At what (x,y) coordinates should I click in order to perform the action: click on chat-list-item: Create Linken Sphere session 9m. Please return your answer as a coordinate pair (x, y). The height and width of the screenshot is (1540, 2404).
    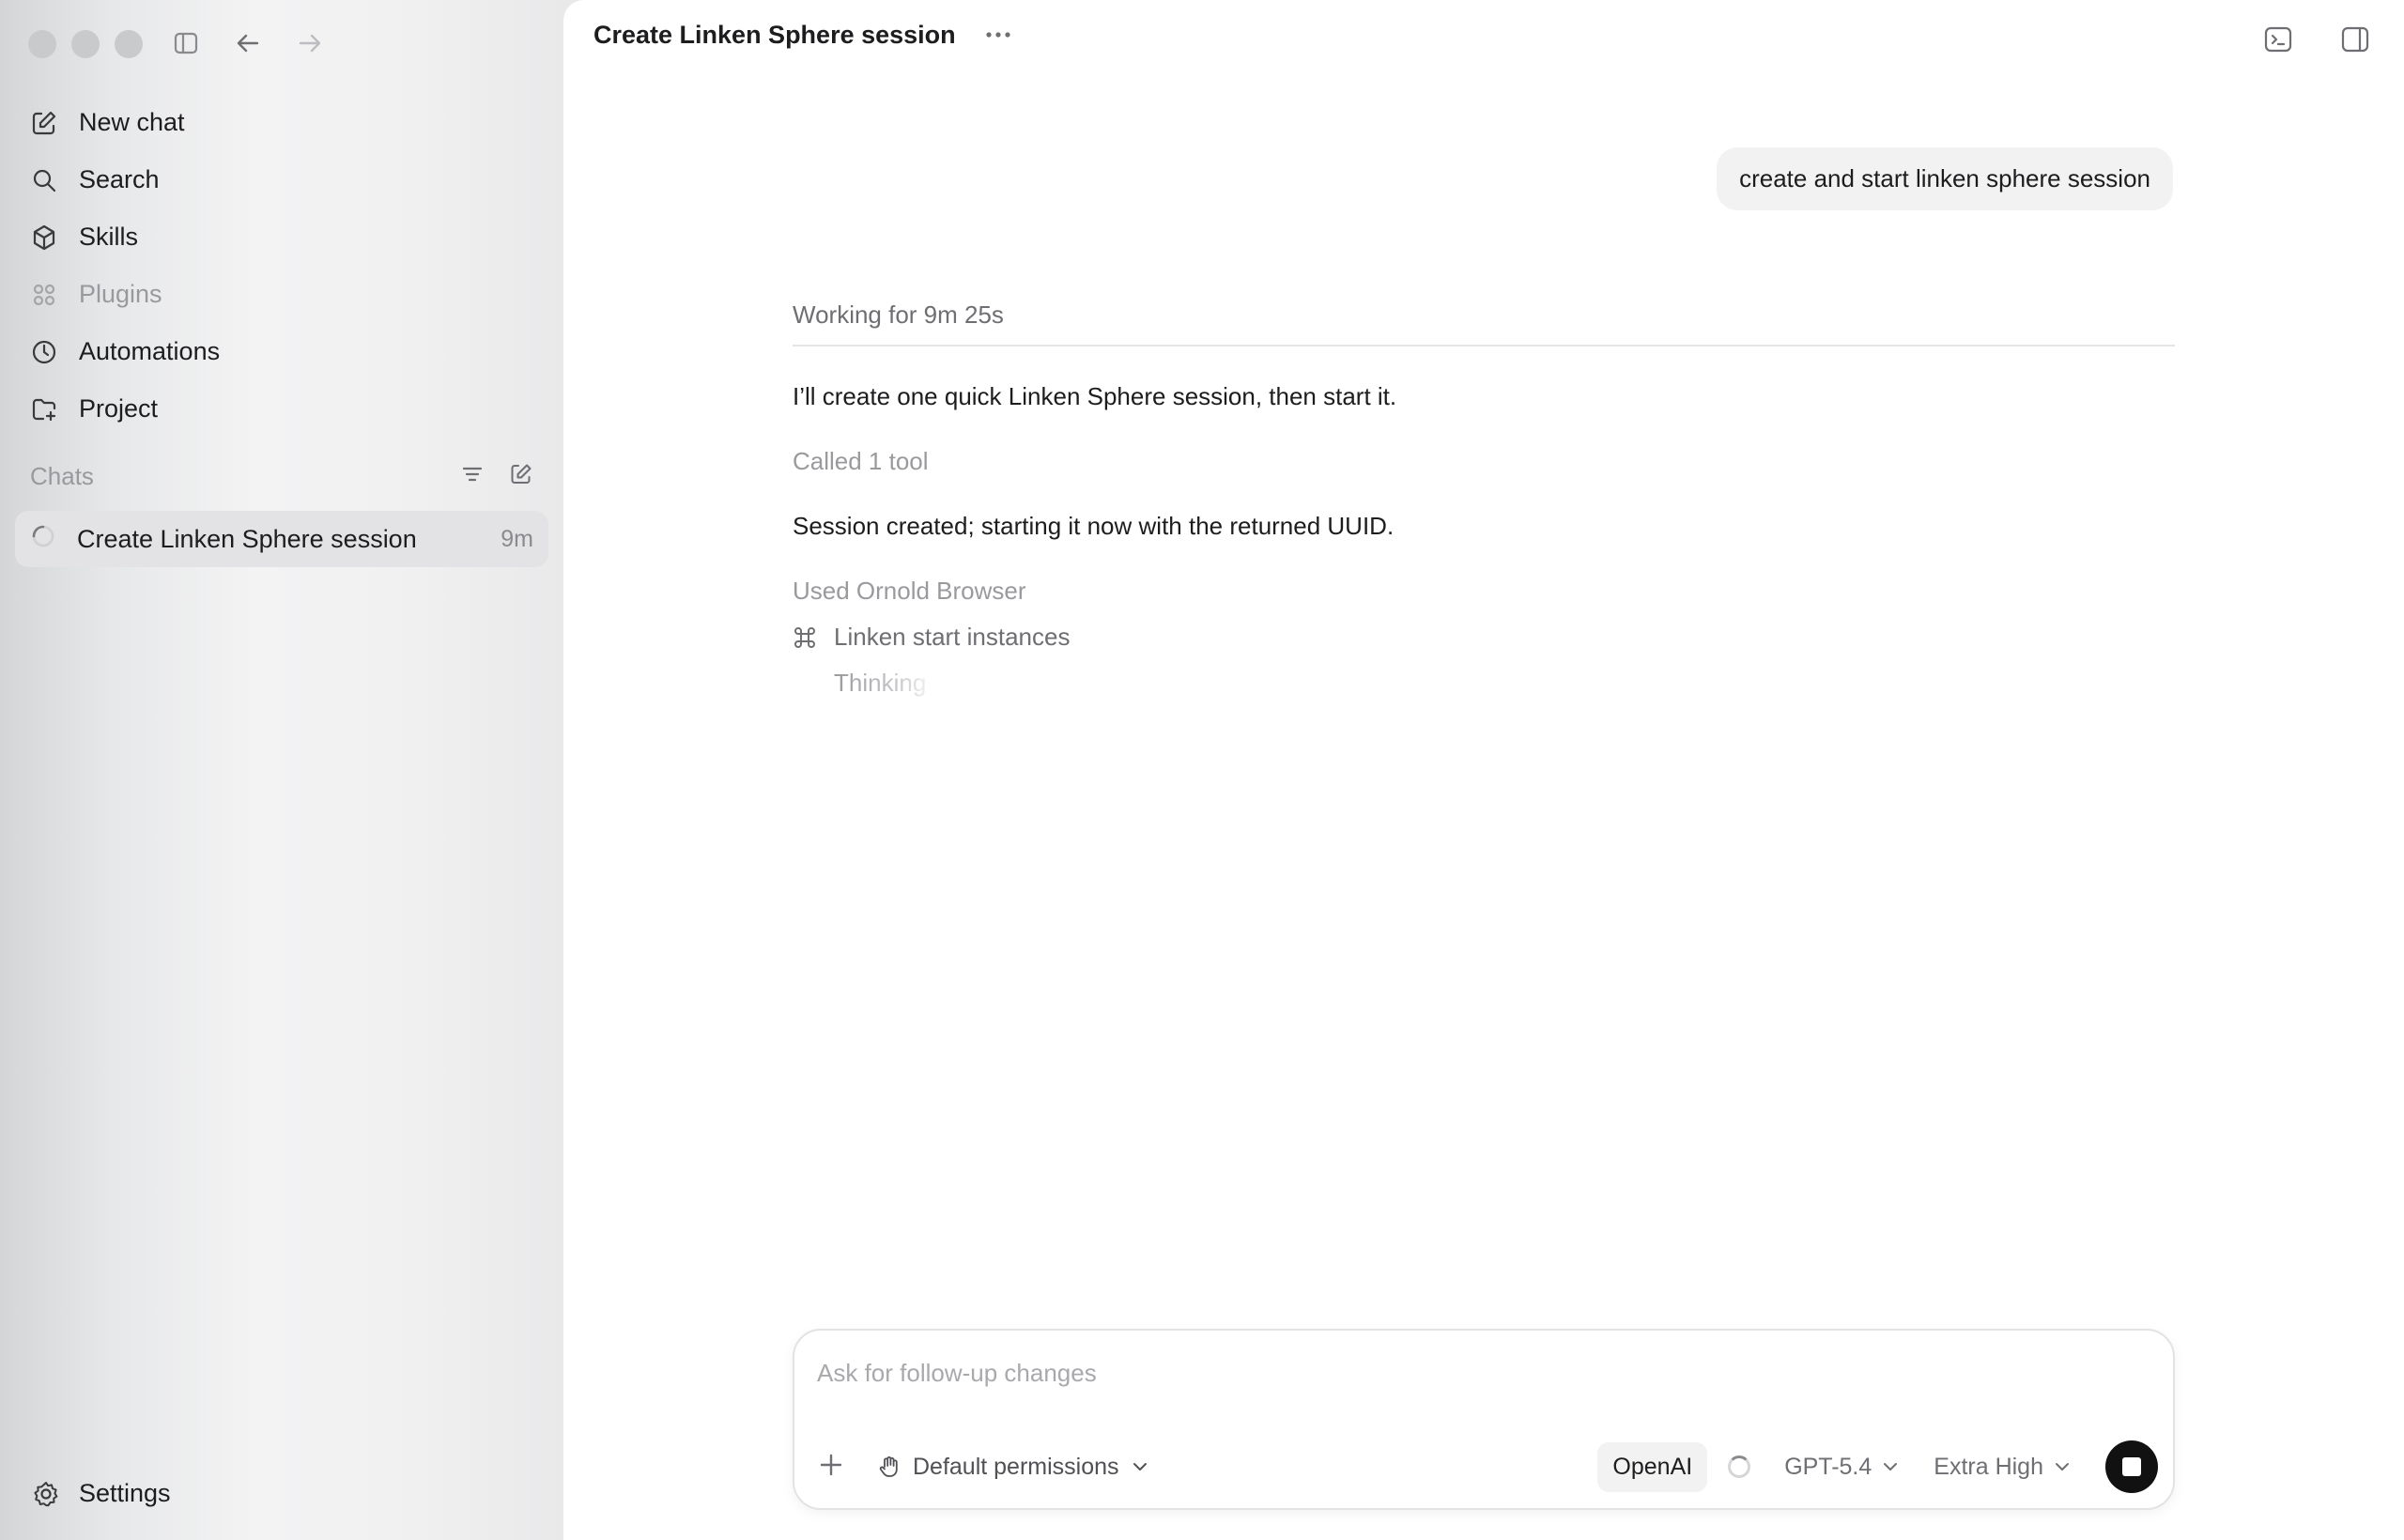
    Looking at the image, I should click on (281, 539).